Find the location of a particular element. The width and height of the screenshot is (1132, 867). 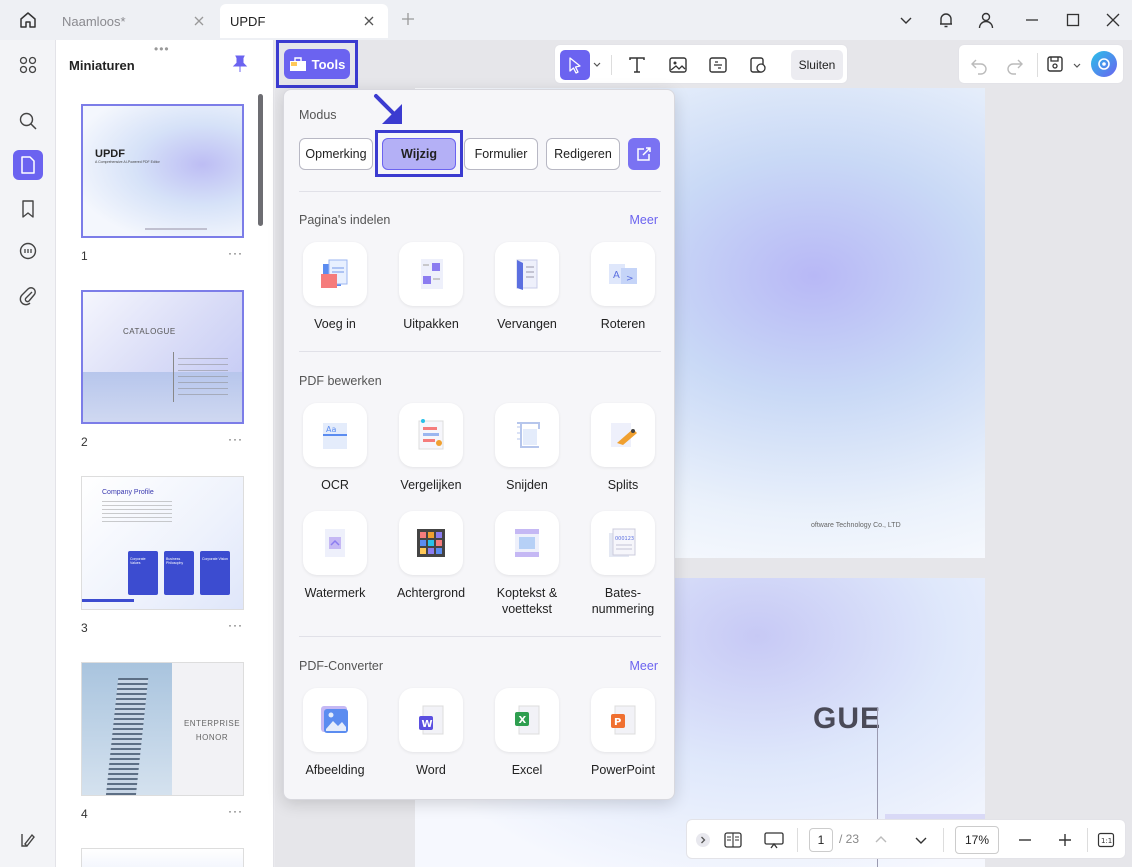

close-window-icon is located at coordinates (1113, 20).